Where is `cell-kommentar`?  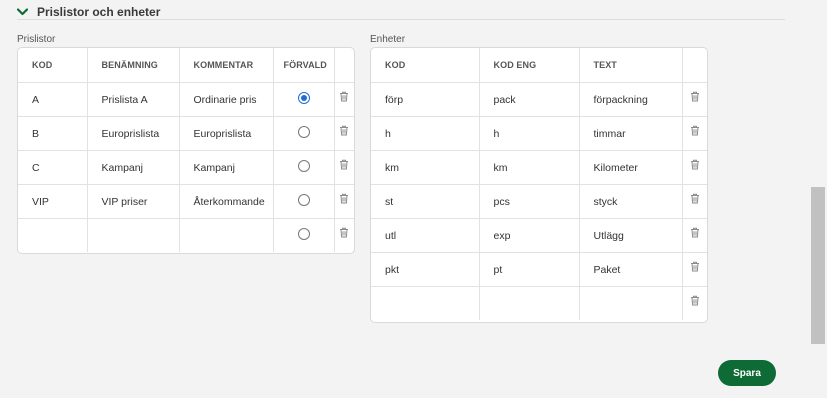
cell-kommentar is located at coordinates (226, 235).